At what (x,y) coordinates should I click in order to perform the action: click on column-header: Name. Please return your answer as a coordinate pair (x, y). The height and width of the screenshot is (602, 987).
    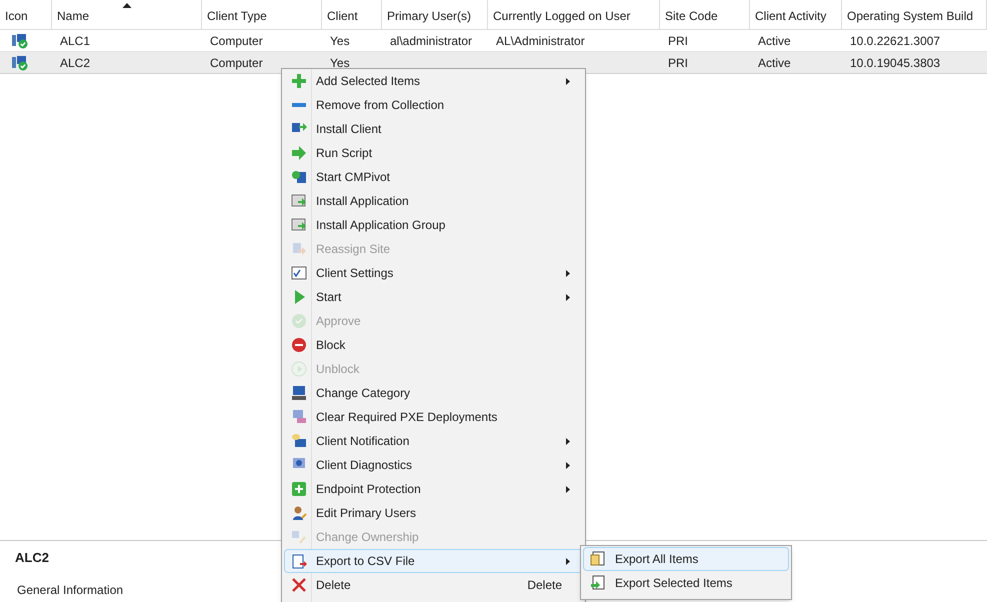
    Looking at the image, I should click on (127, 14).